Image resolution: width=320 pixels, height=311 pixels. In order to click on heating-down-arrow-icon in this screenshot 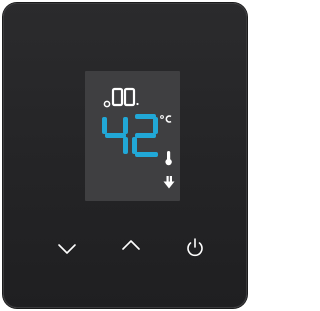, I will do `click(169, 182)`.